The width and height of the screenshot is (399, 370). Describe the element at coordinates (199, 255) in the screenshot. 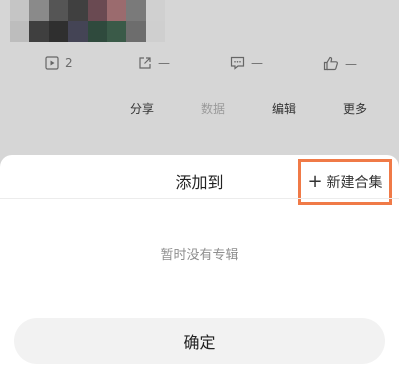

I see `empty-state-message: 暂时没有专辑` at that location.